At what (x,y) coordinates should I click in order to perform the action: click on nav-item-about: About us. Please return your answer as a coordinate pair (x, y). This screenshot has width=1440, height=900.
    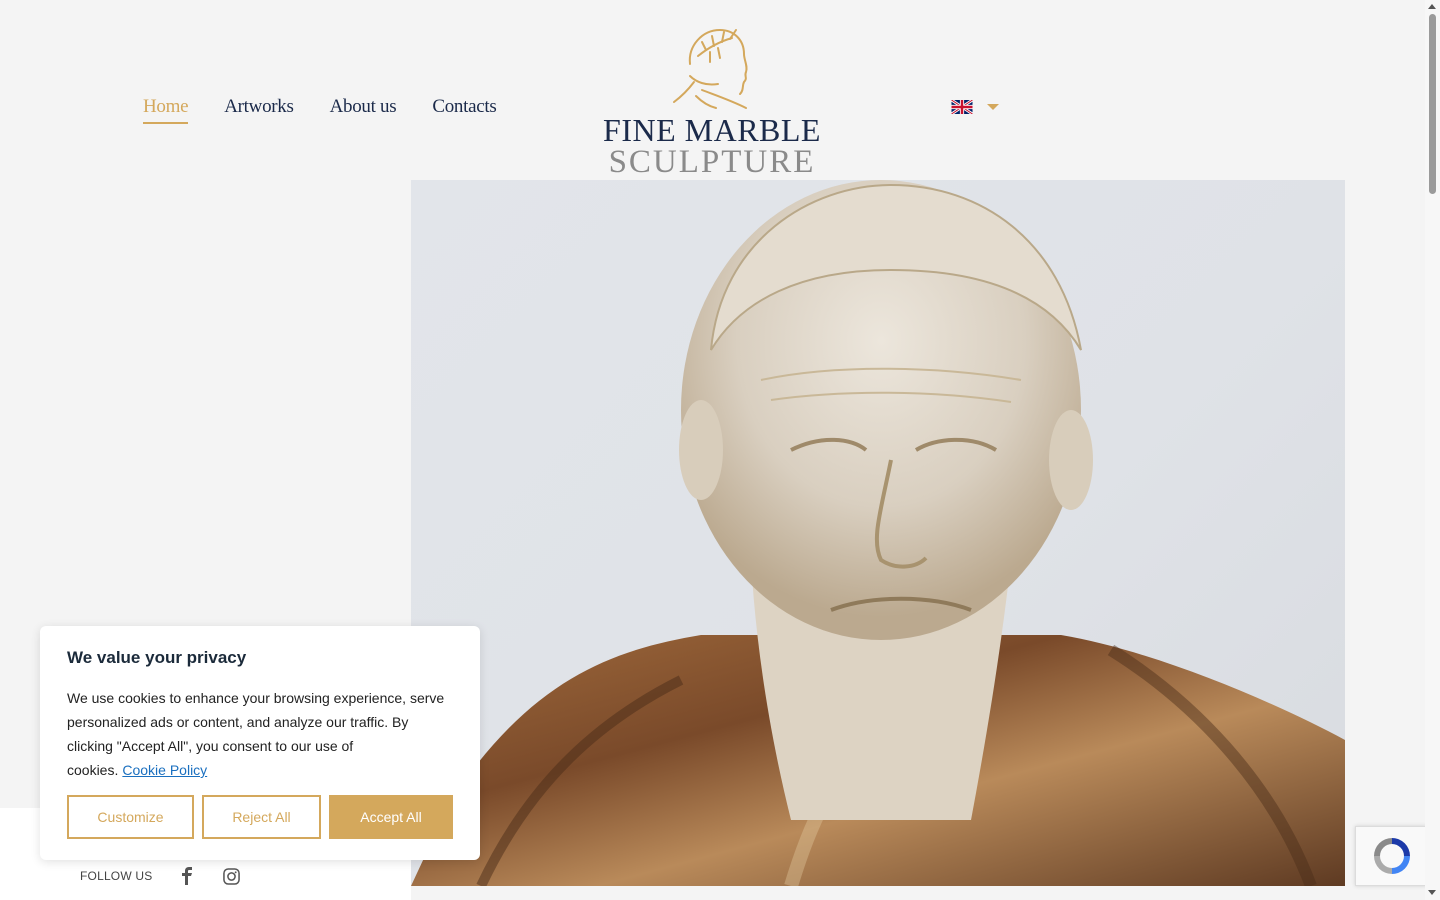
    Looking at the image, I should click on (363, 110).